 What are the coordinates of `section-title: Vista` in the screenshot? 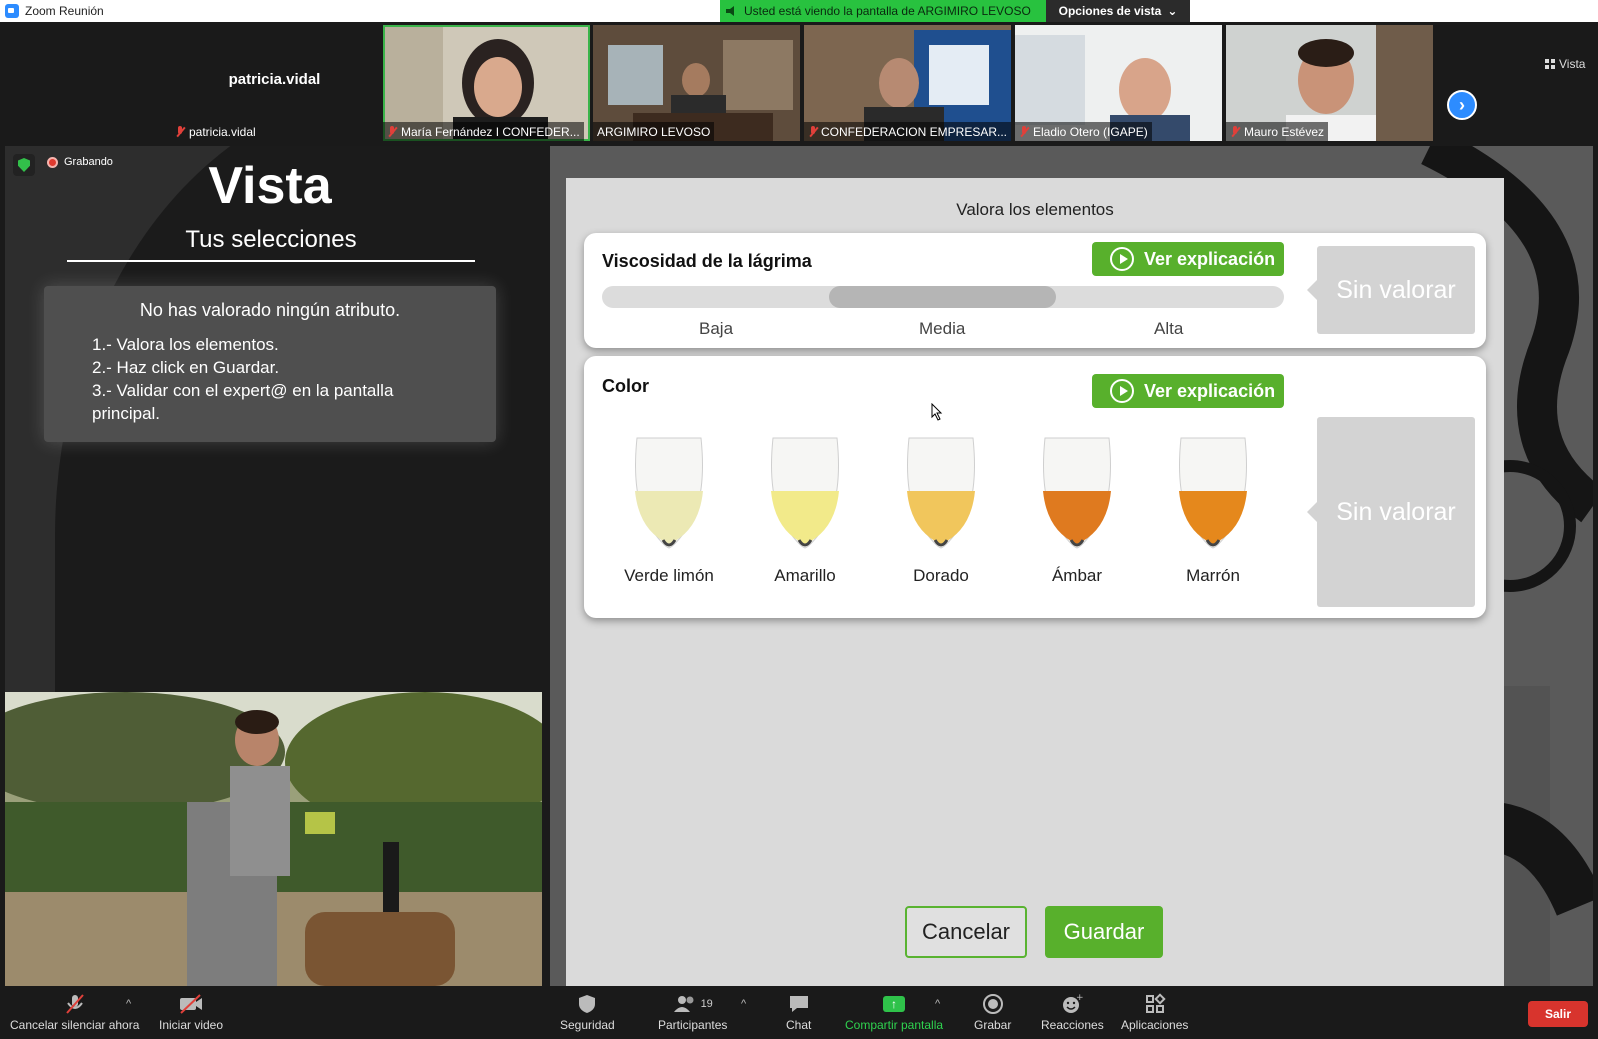 It's located at (270, 186).